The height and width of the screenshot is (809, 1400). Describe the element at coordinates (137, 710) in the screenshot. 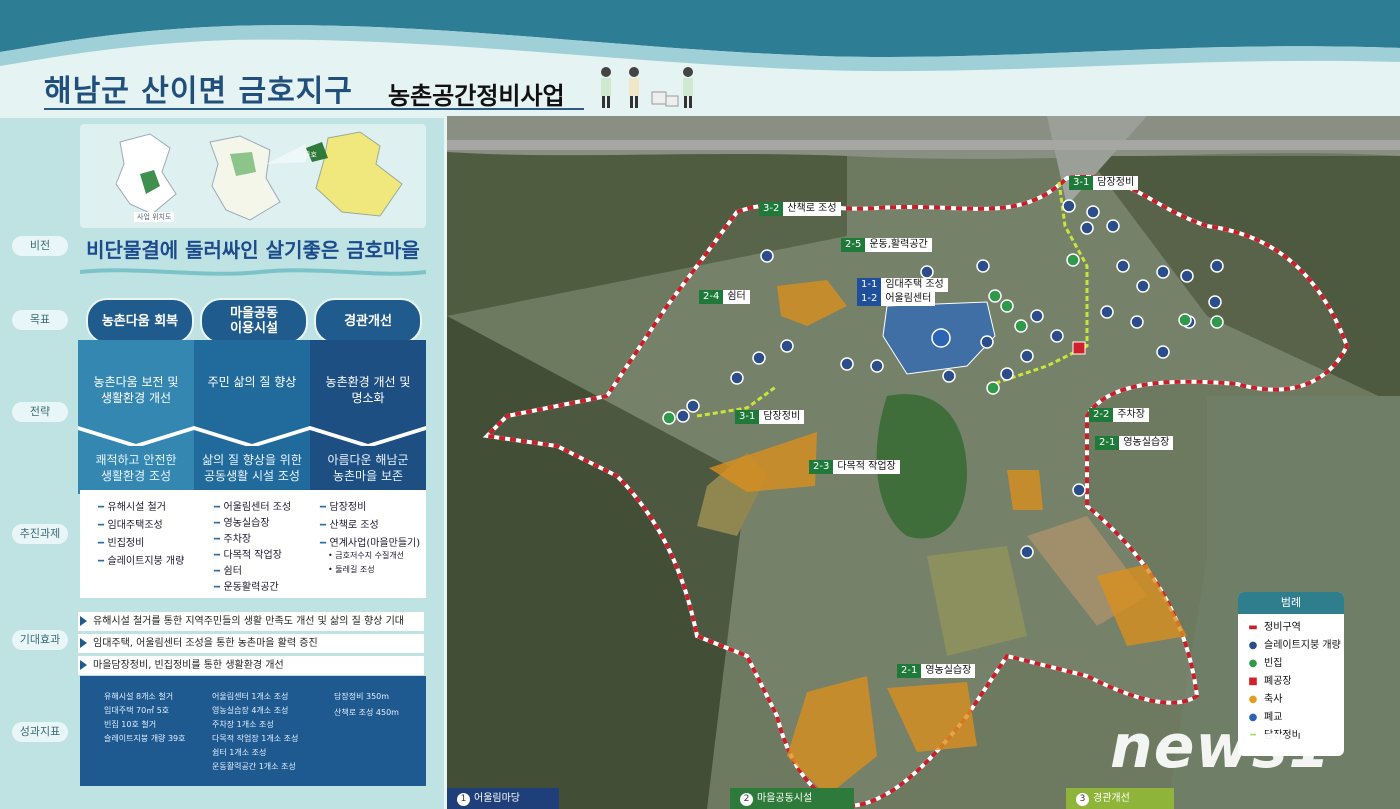

I see `result-item: 임대주택 70㎡ 5호` at that location.